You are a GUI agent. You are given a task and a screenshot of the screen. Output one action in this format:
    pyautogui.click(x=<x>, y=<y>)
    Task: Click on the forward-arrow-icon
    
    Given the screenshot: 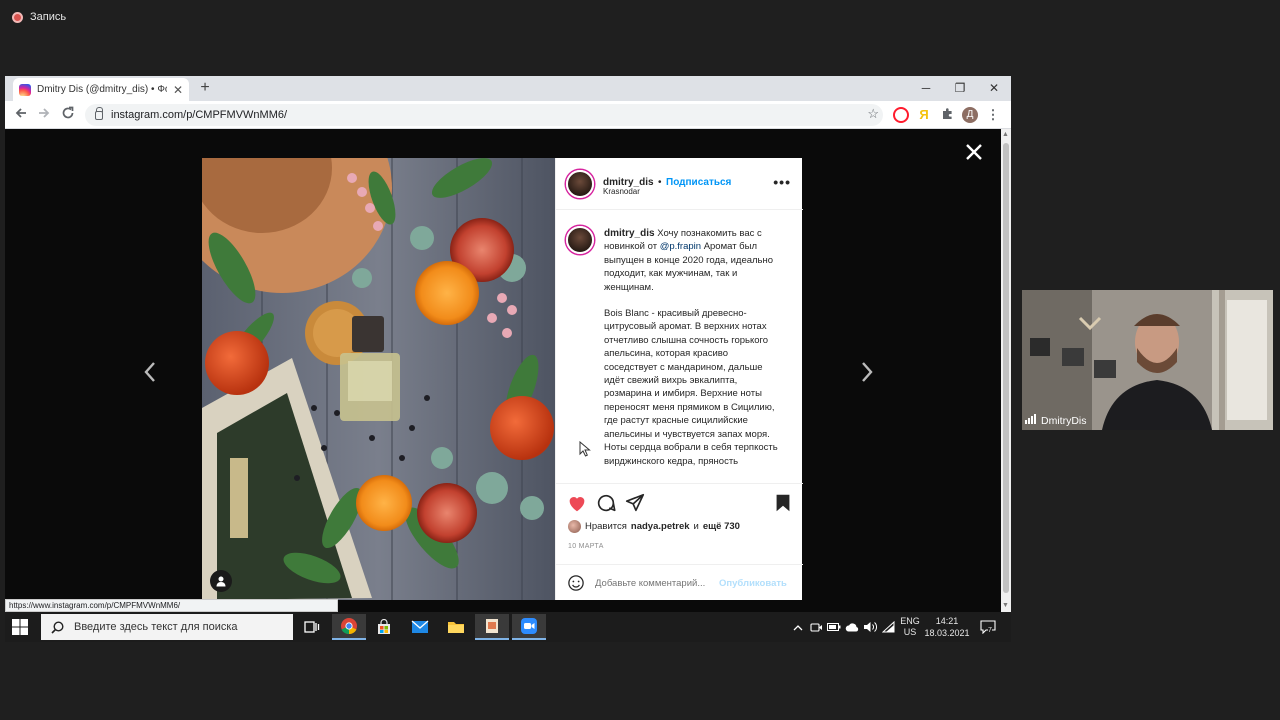 What is the action you would take?
    pyautogui.click(x=44, y=113)
    